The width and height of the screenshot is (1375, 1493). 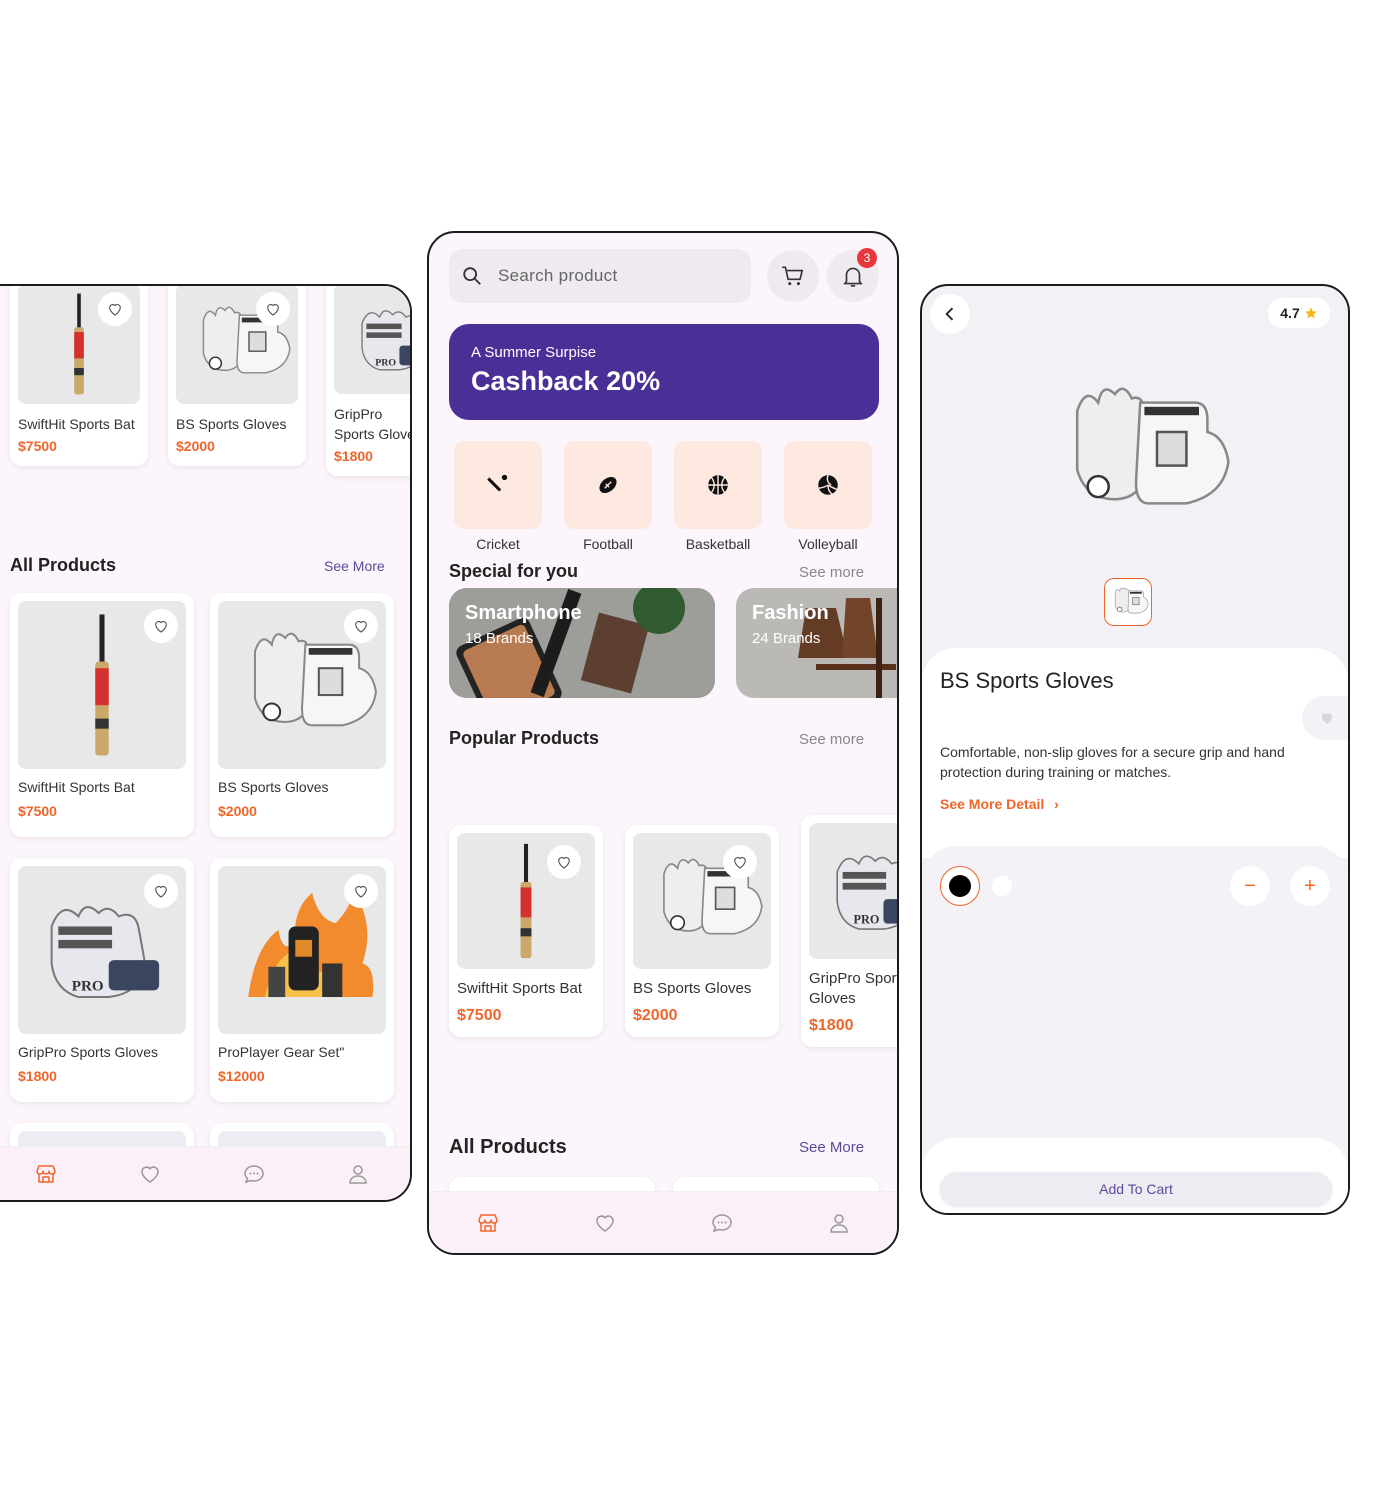 I want to click on section-title: All Products, so click(x=63, y=565).